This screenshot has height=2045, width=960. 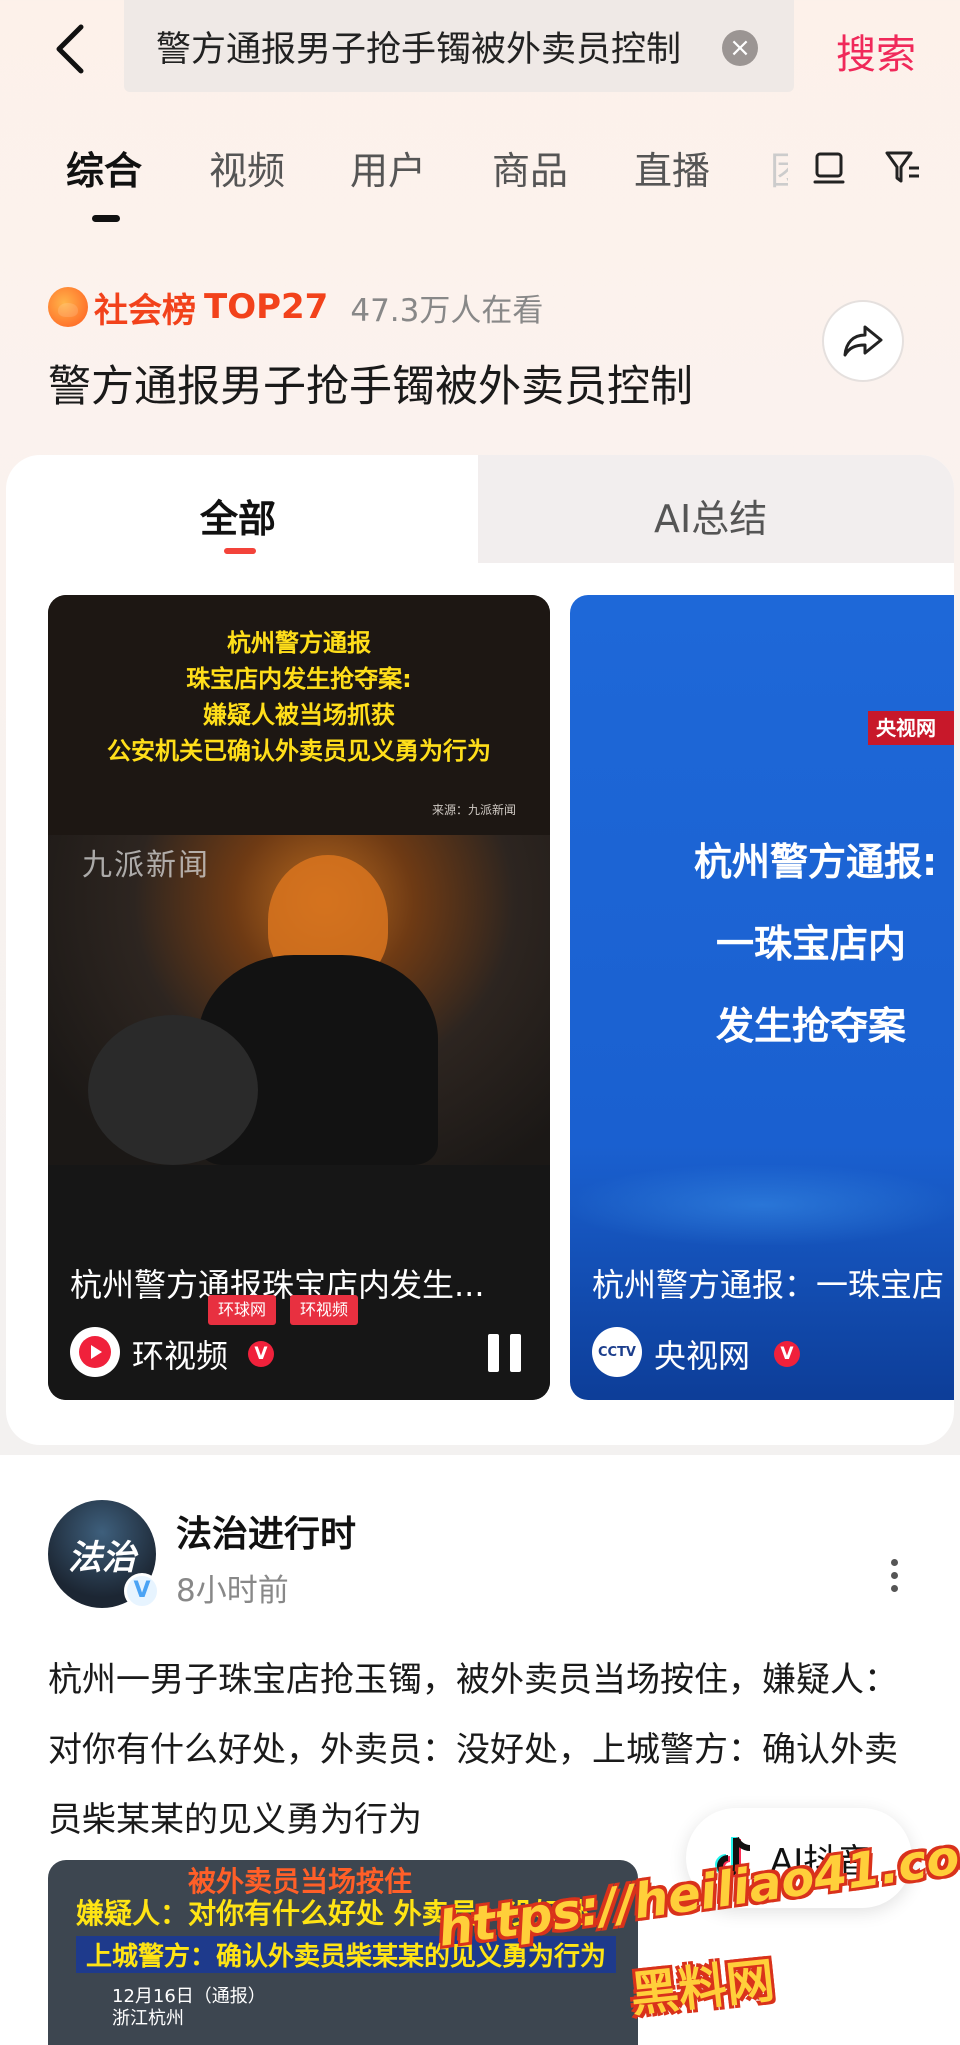 I want to click on video-frame, so click(x=299, y=1000).